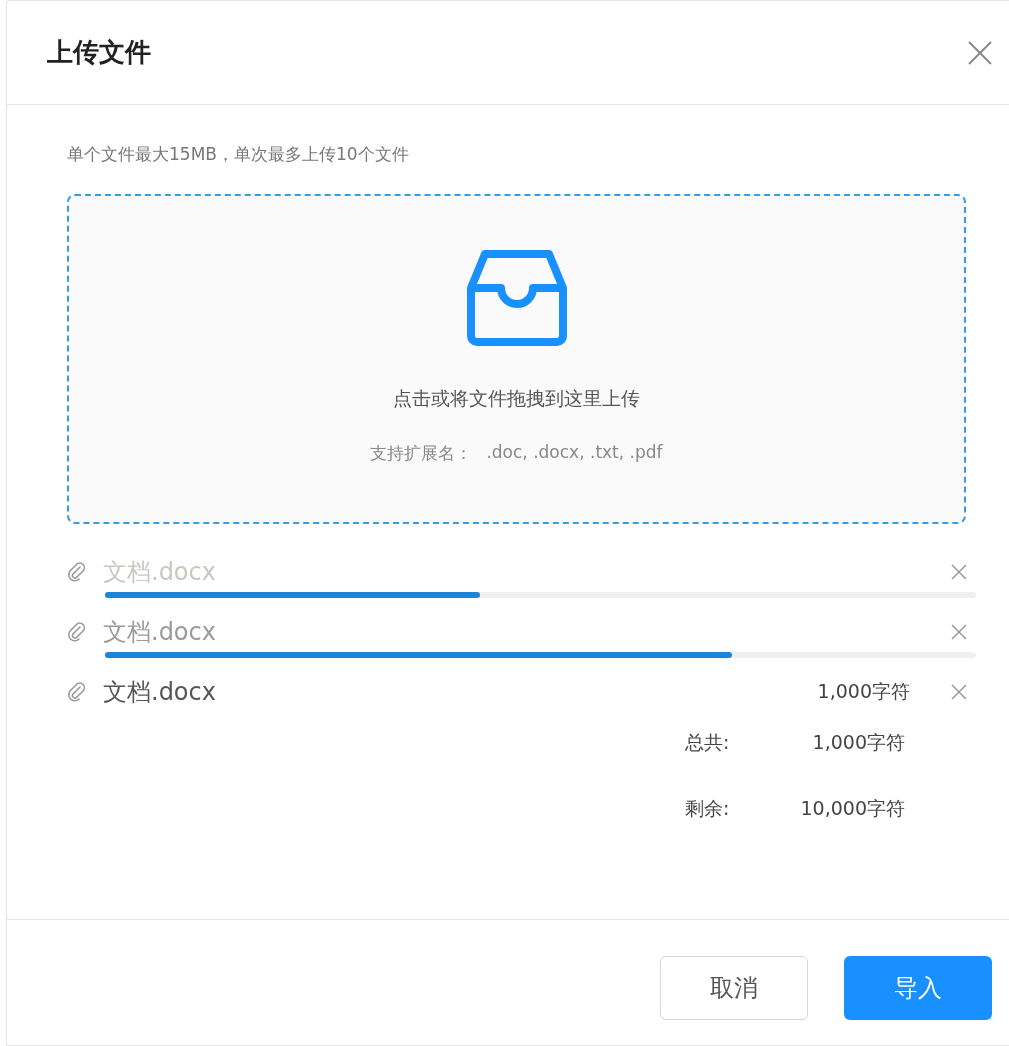 This screenshot has height=1046, width=1009. What do you see at coordinates (708, 742) in the screenshot?
I see `summary-label: 总共:` at bounding box center [708, 742].